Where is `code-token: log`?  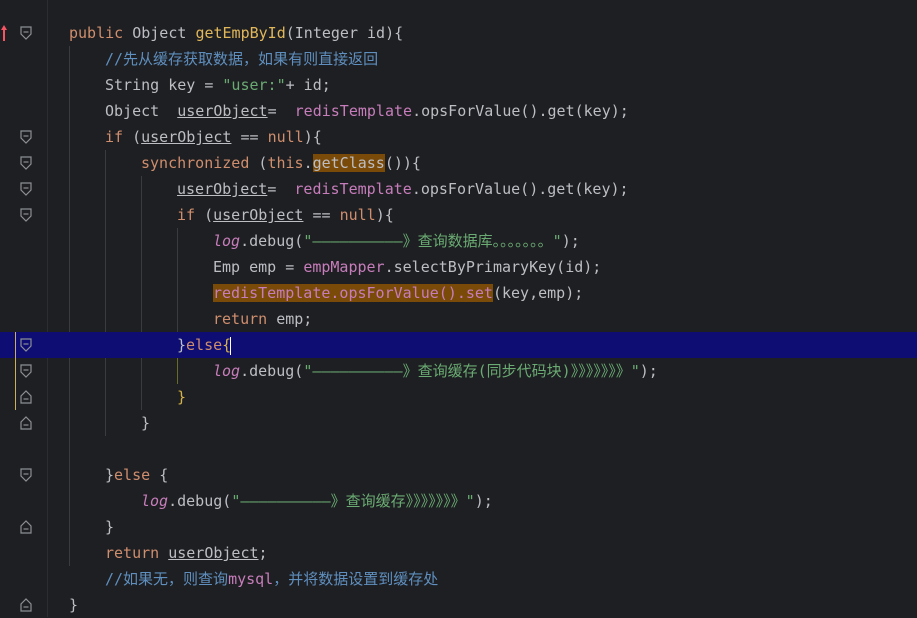 code-token: log is located at coordinates (227, 241).